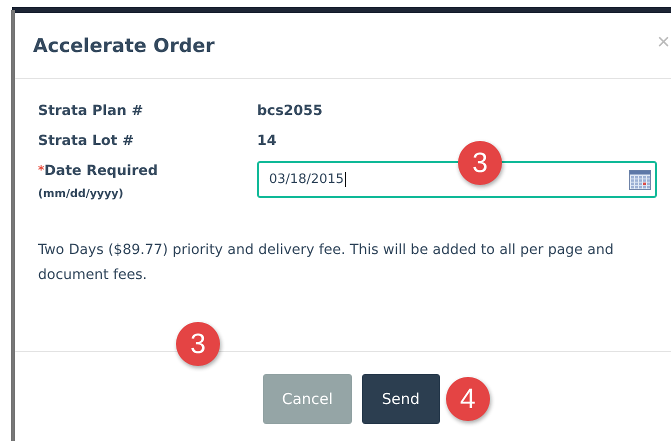  Describe the element at coordinates (98, 171) in the screenshot. I see `field-label: *Date Required` at that location.